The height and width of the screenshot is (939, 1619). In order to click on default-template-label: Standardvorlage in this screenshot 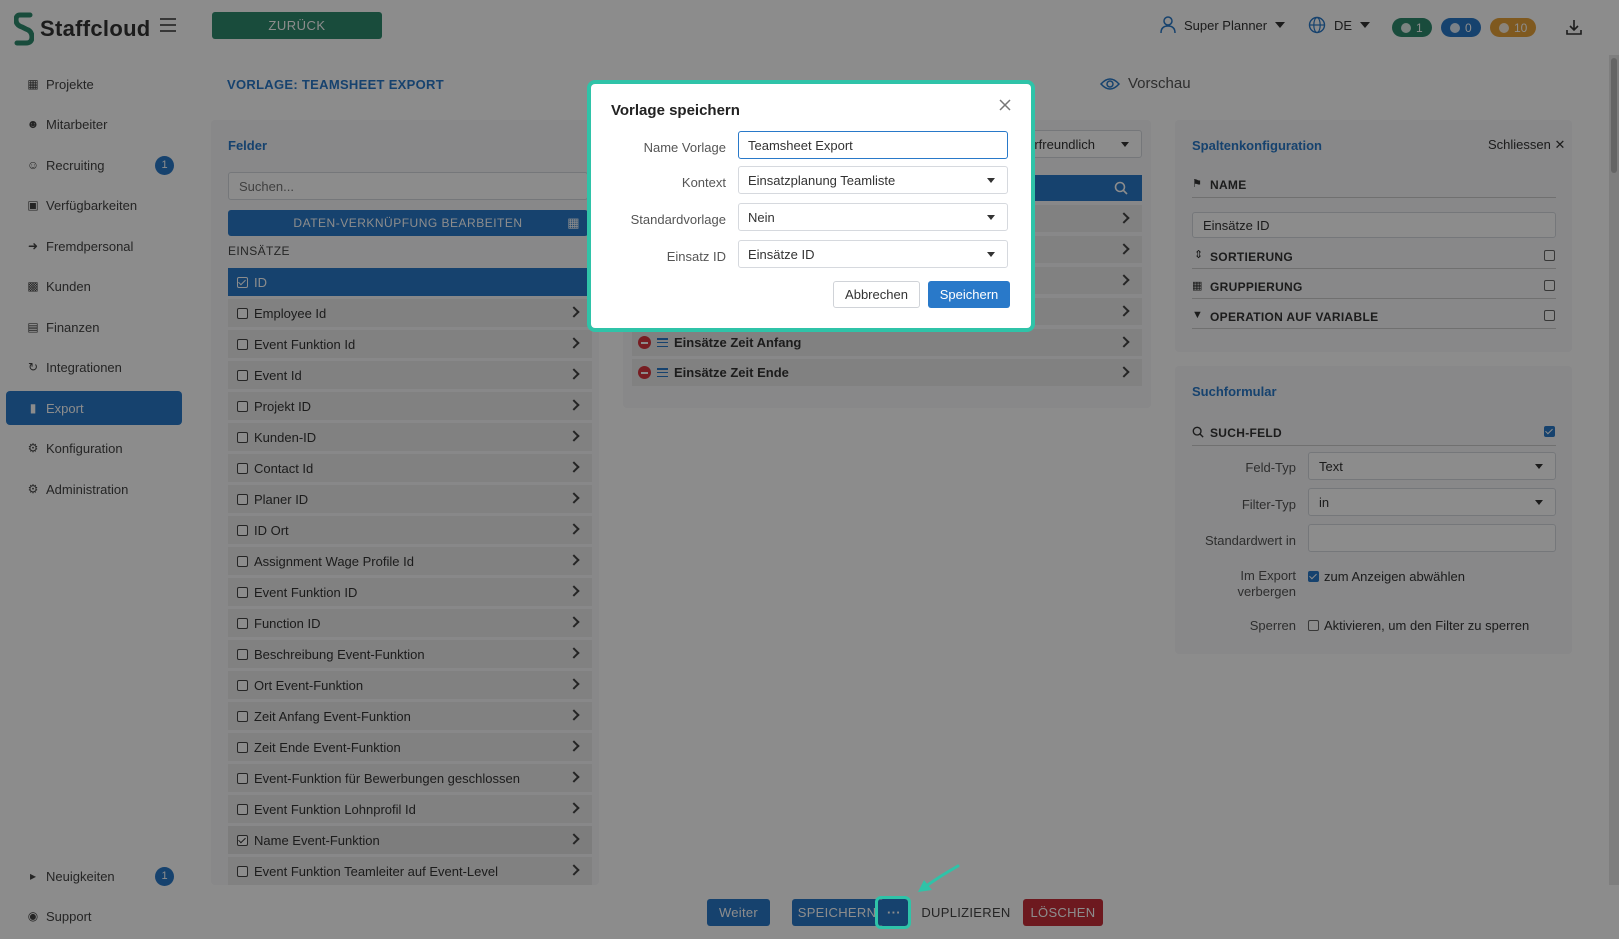, I will do `click(678, 219)`.